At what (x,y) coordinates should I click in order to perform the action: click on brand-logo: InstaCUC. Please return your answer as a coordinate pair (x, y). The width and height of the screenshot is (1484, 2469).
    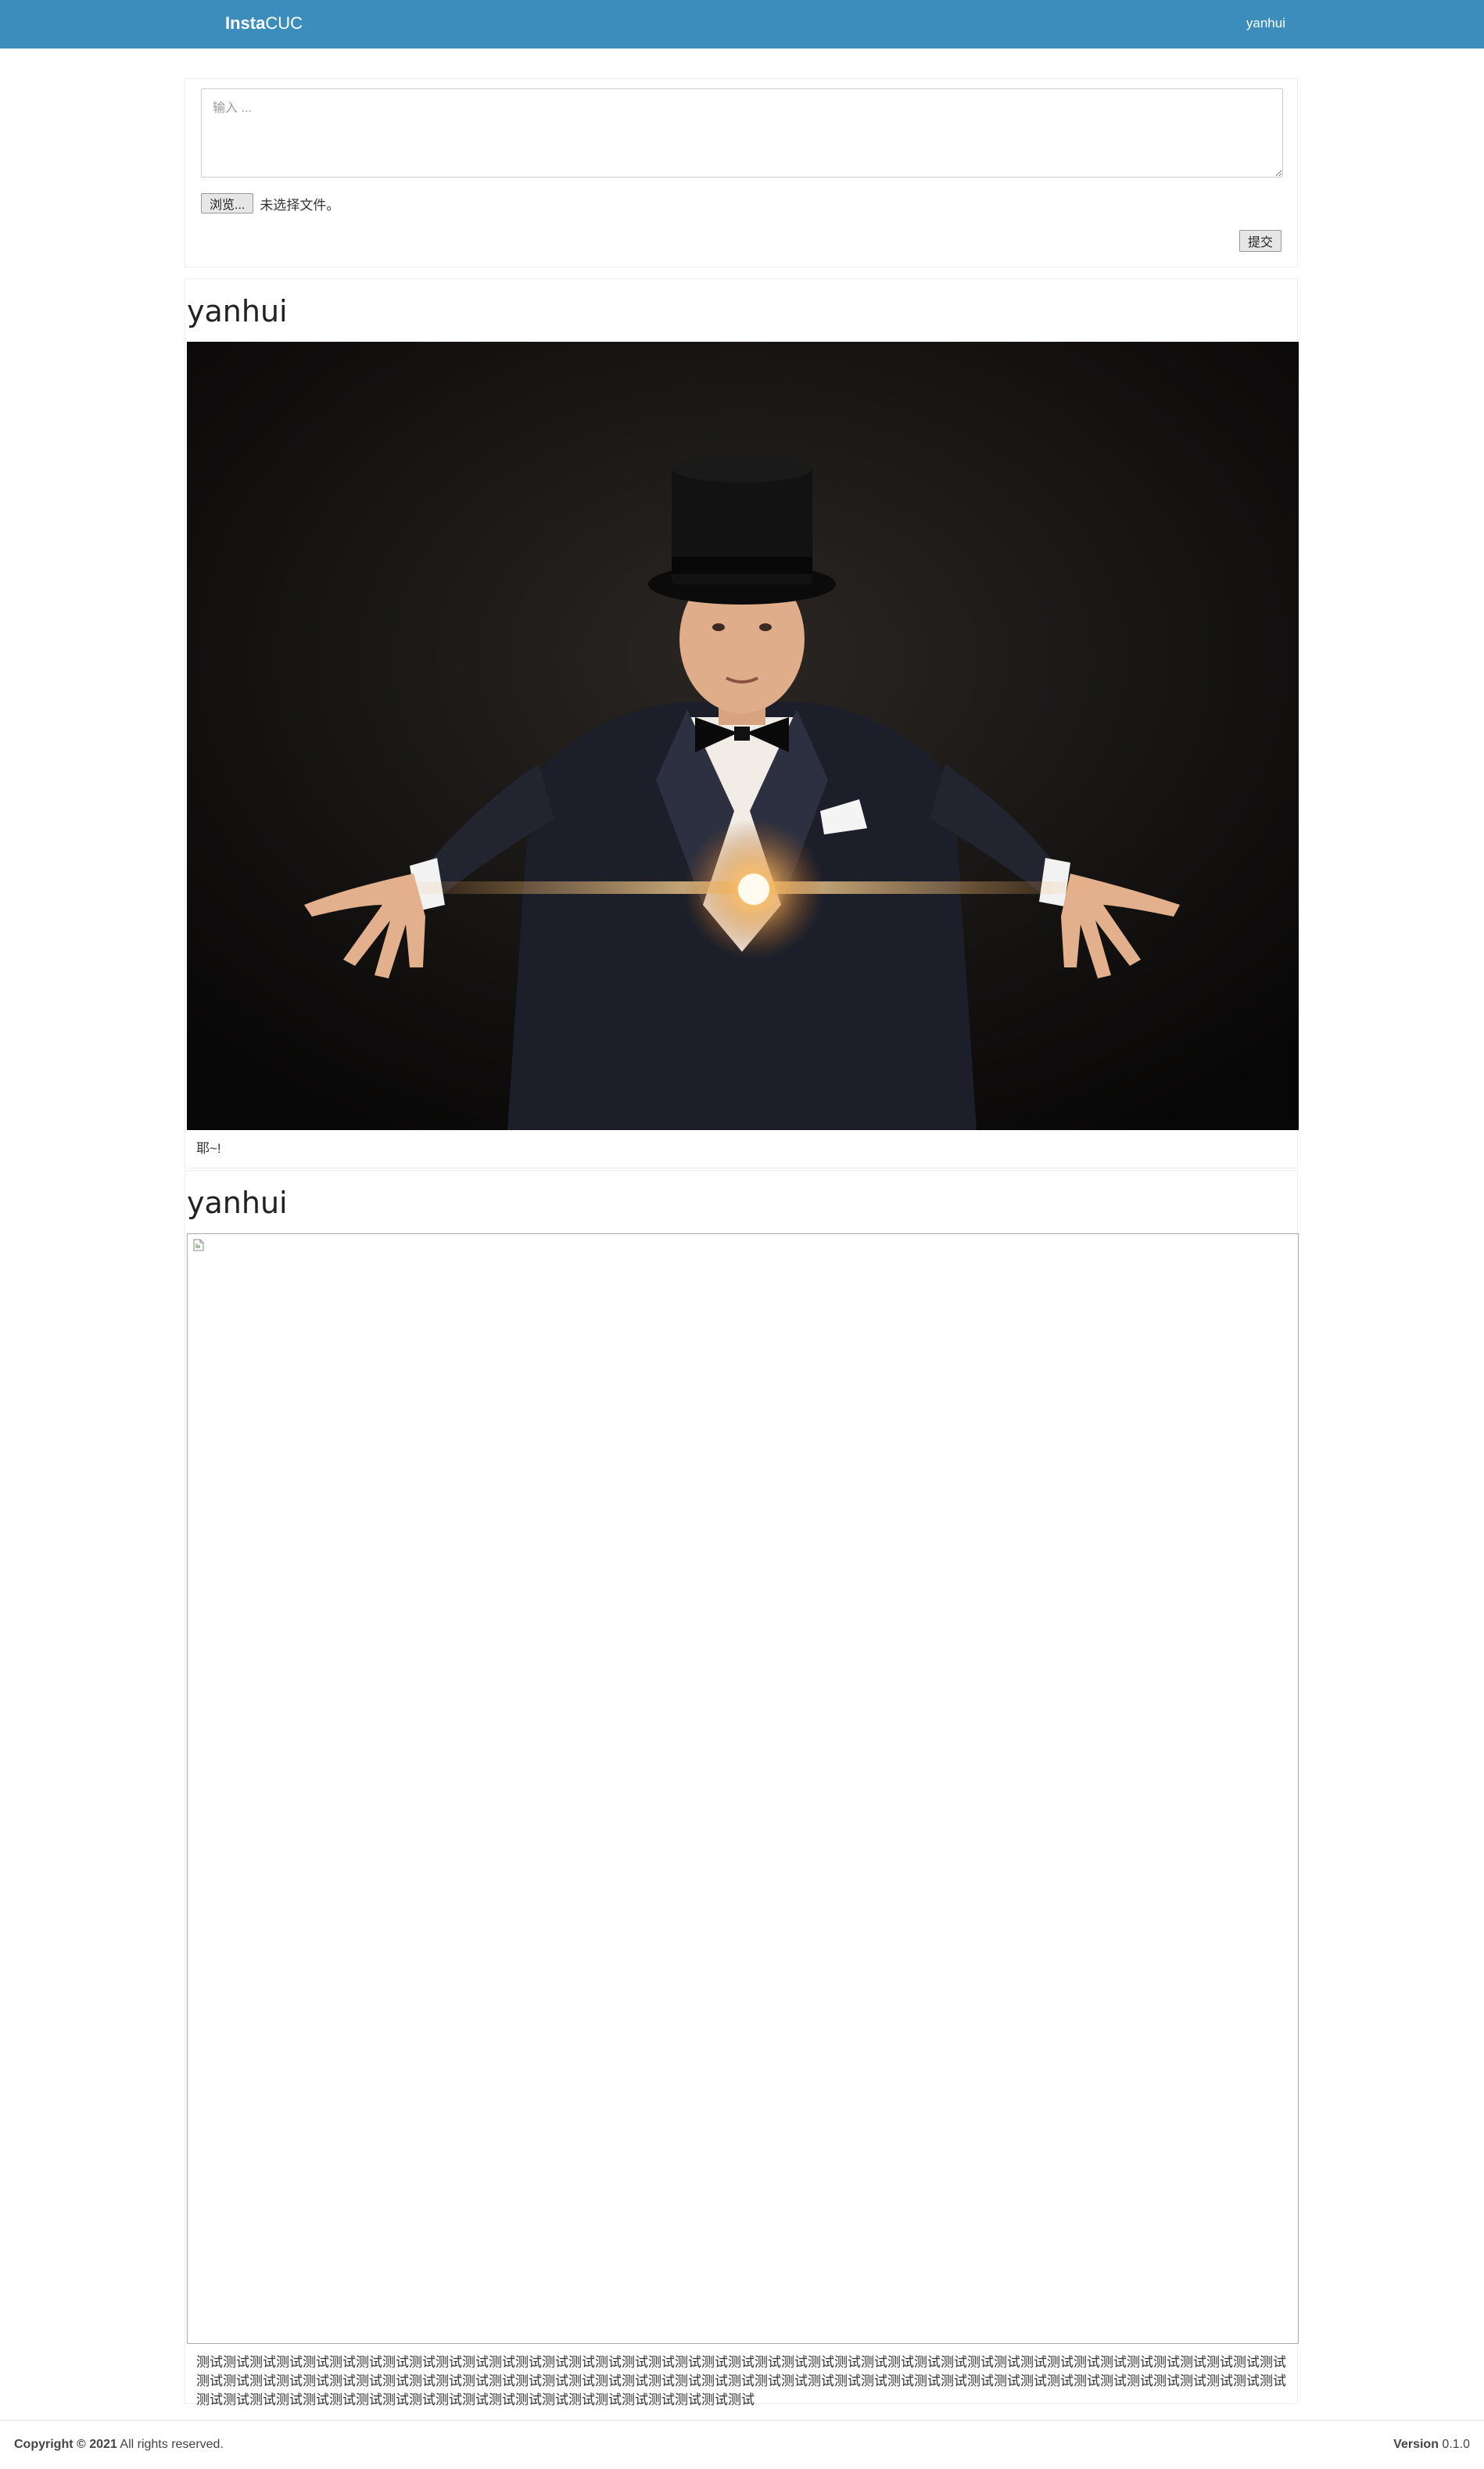
    Looking at the image, I should click on (264, 23).